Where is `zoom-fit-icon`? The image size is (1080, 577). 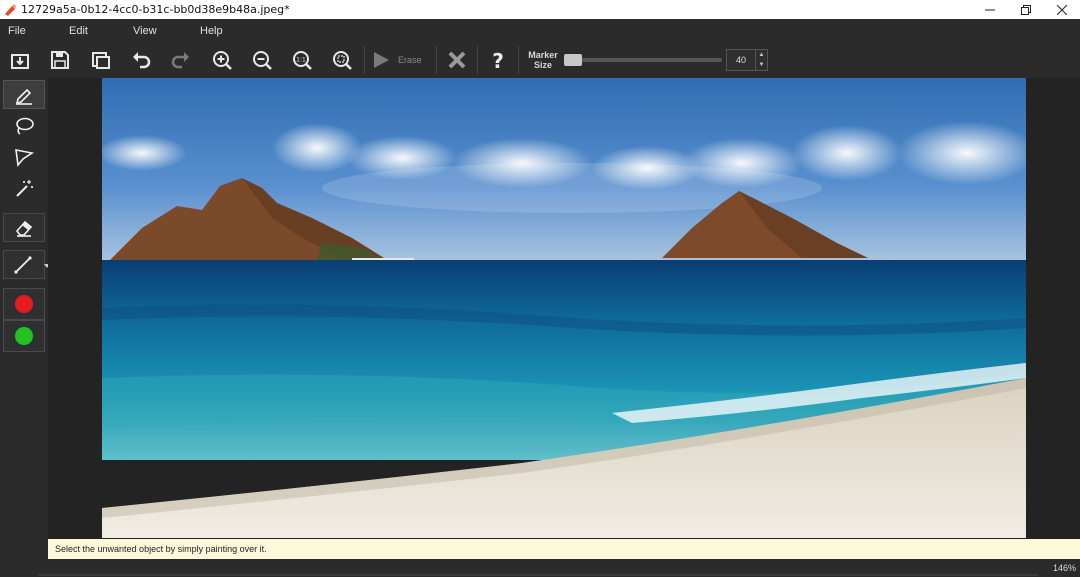 zoom-fit-icon is located at coordinates (342, 60).